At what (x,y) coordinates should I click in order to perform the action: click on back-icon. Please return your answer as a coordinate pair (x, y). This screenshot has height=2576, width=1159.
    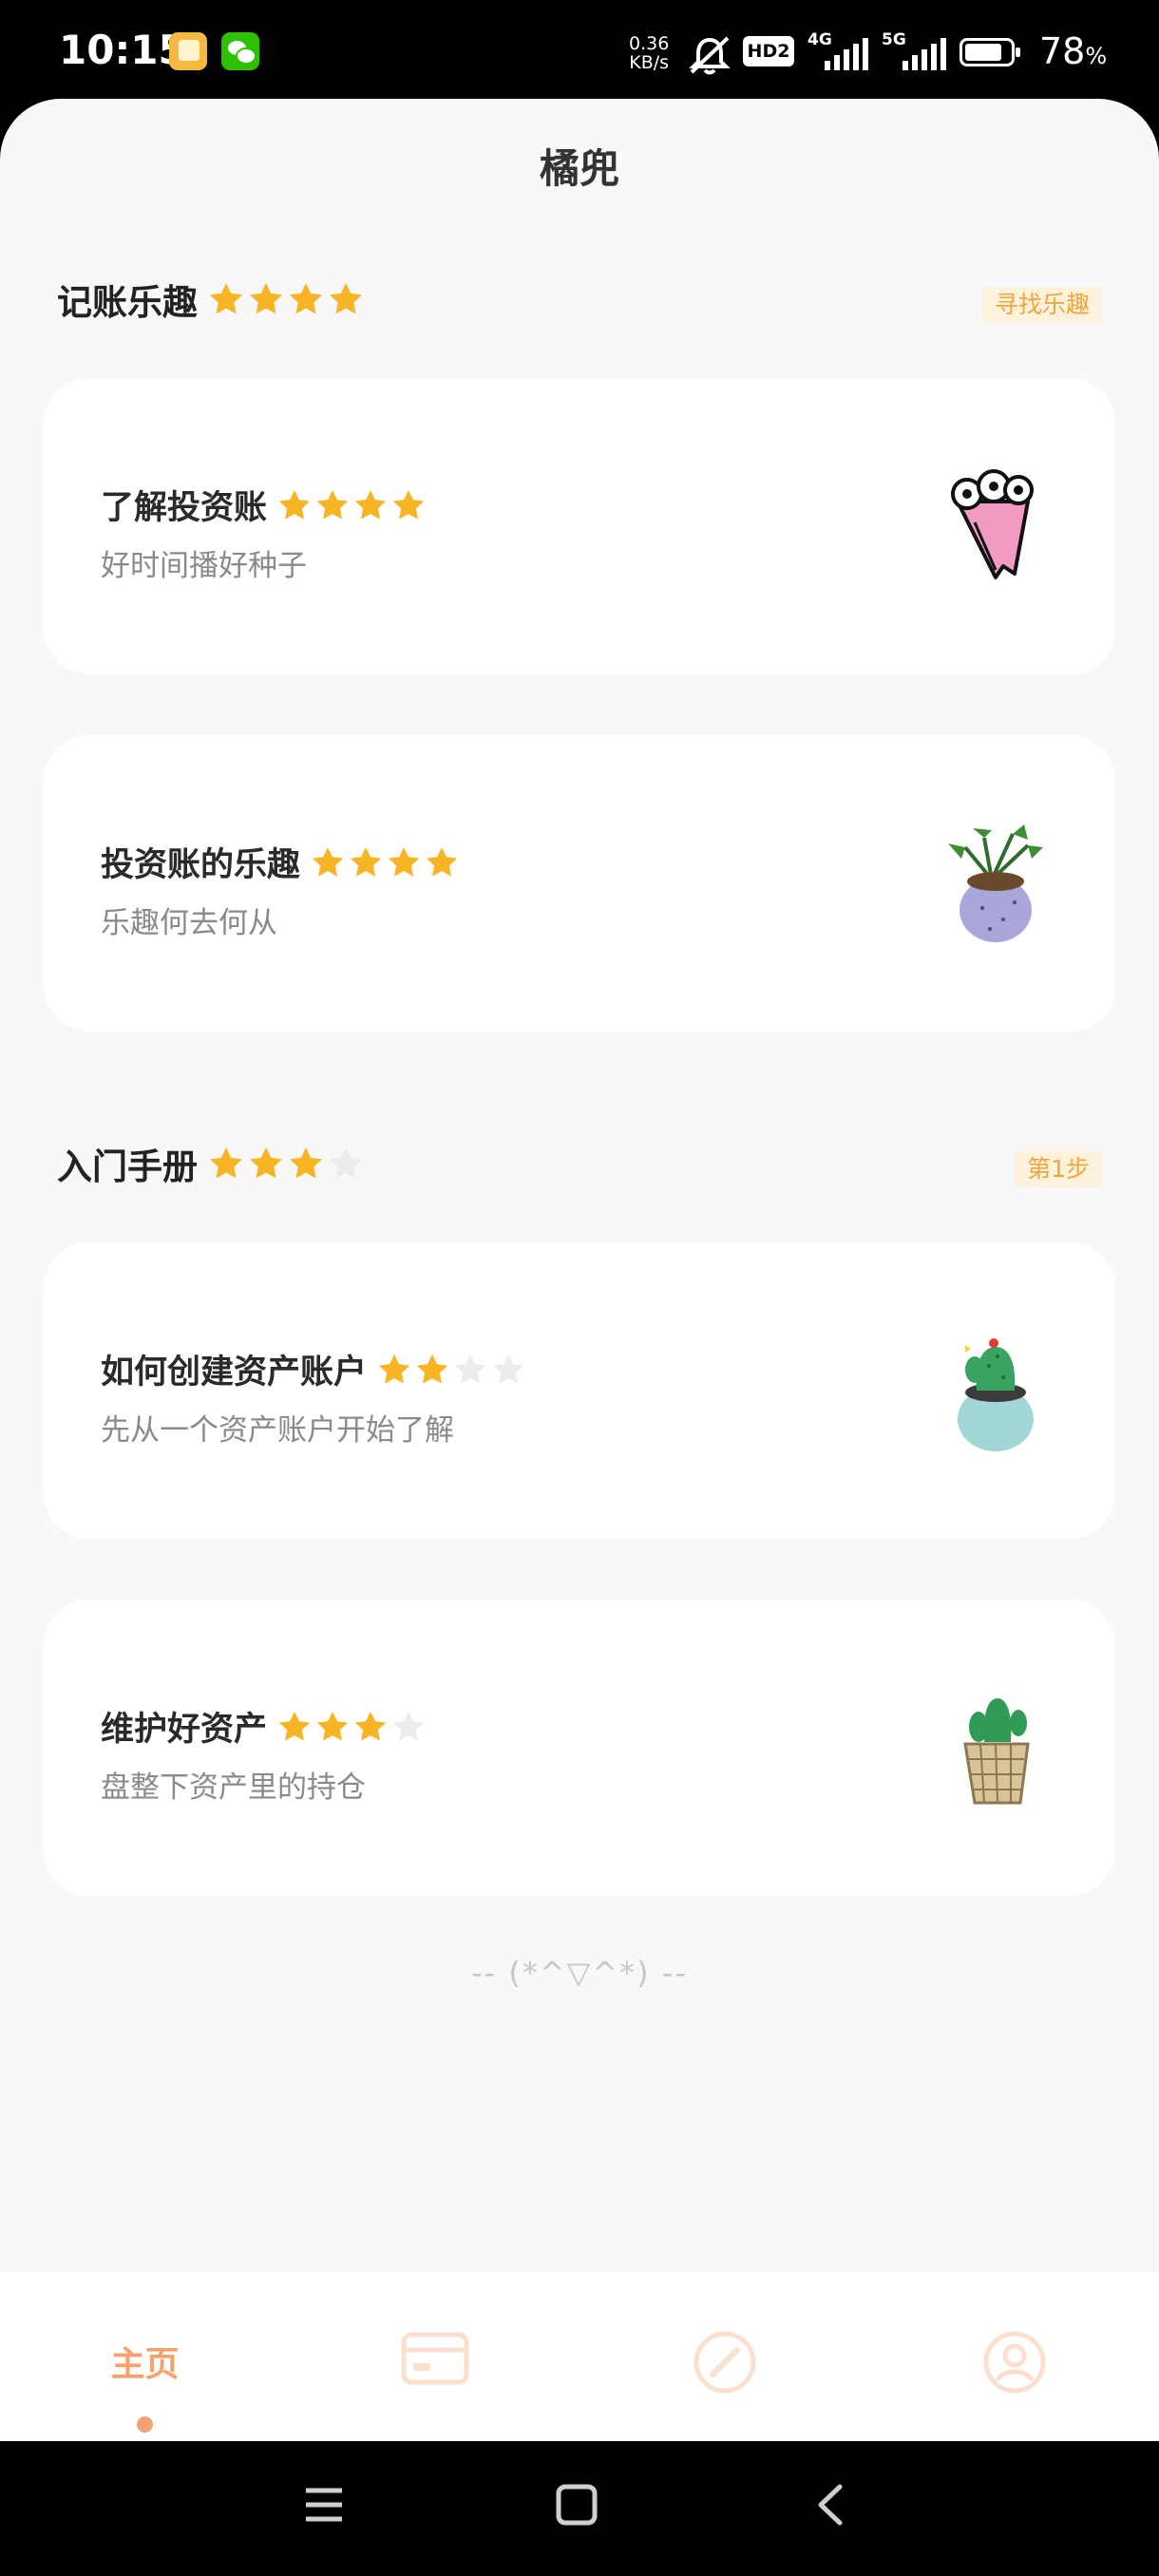
    Looking at the image, I should click on (831, 2505).